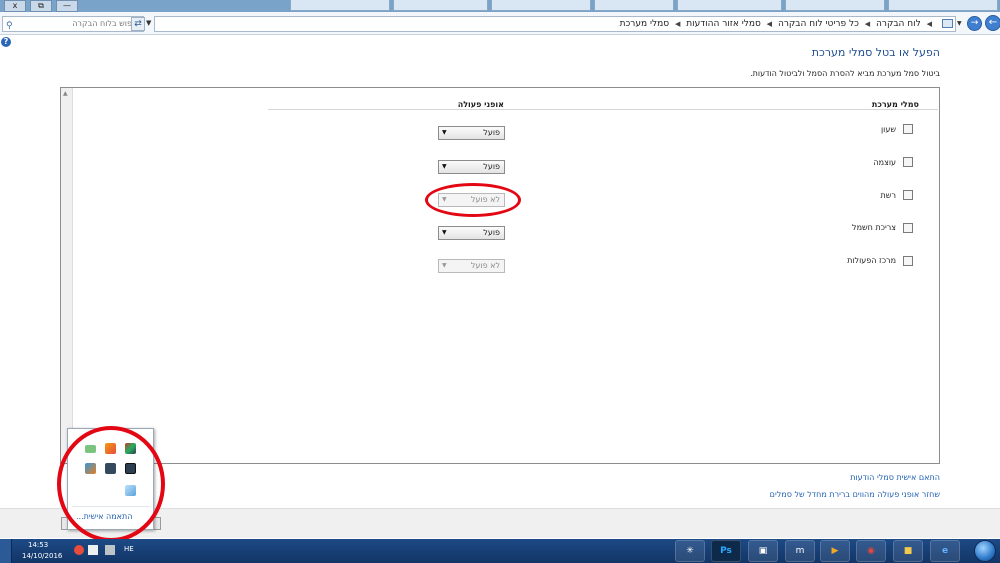  What do you see at coordinates (603, 109) in the screenshot?
I see `header-divider` at bounding box center [603, 109].